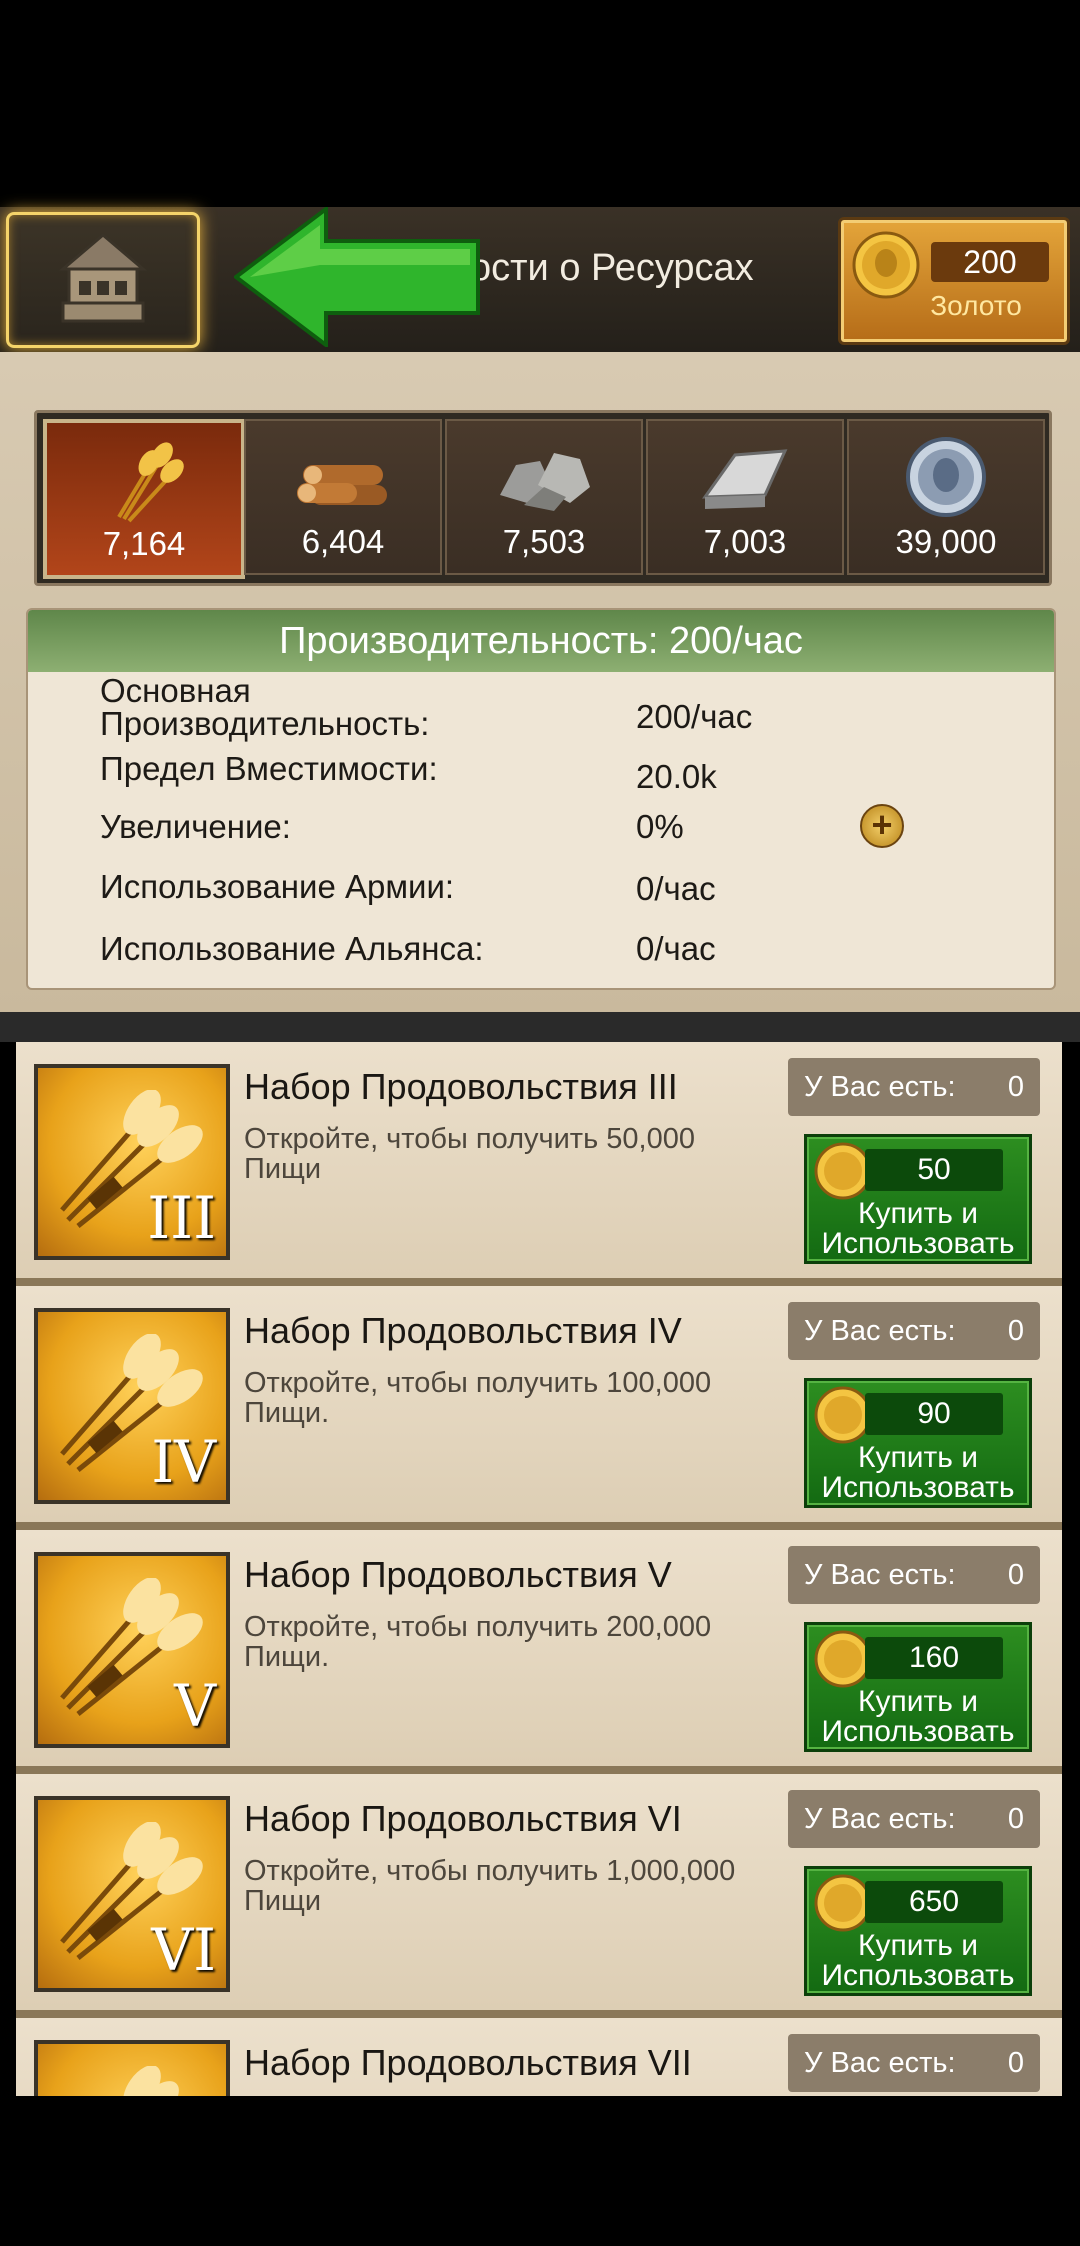 The image size is (1080, 2246). Describe the element at coordinates (946, 541) in the screenshot. I see `resource-value-silver: 39,000` at that location.